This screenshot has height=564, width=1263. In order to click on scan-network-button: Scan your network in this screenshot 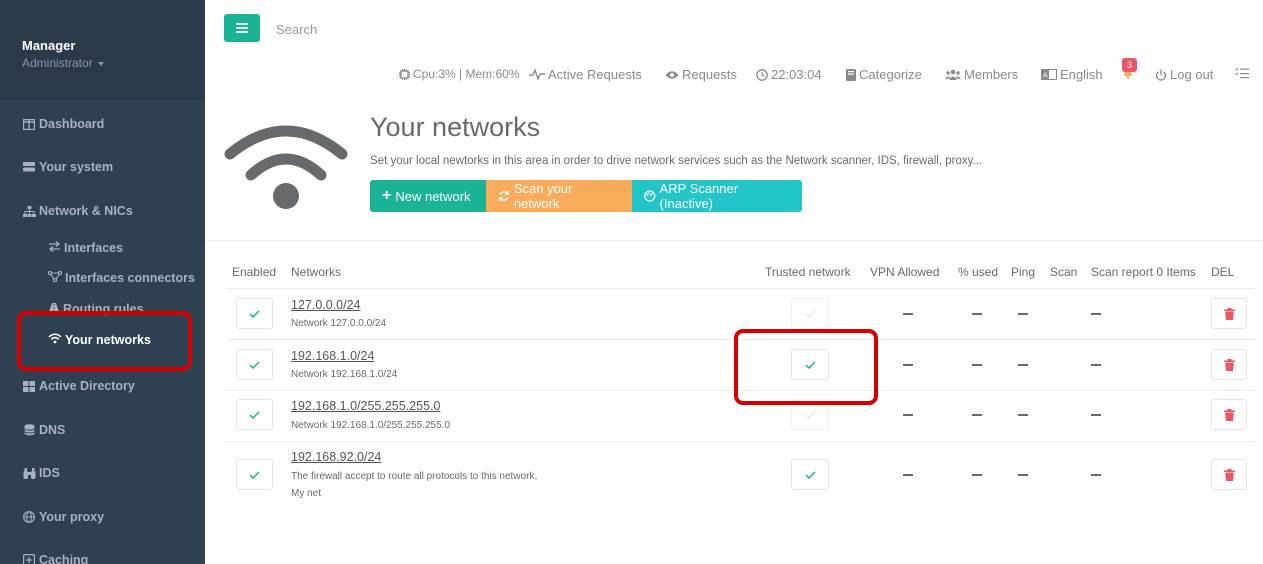, I will do `click(559, 196)`.